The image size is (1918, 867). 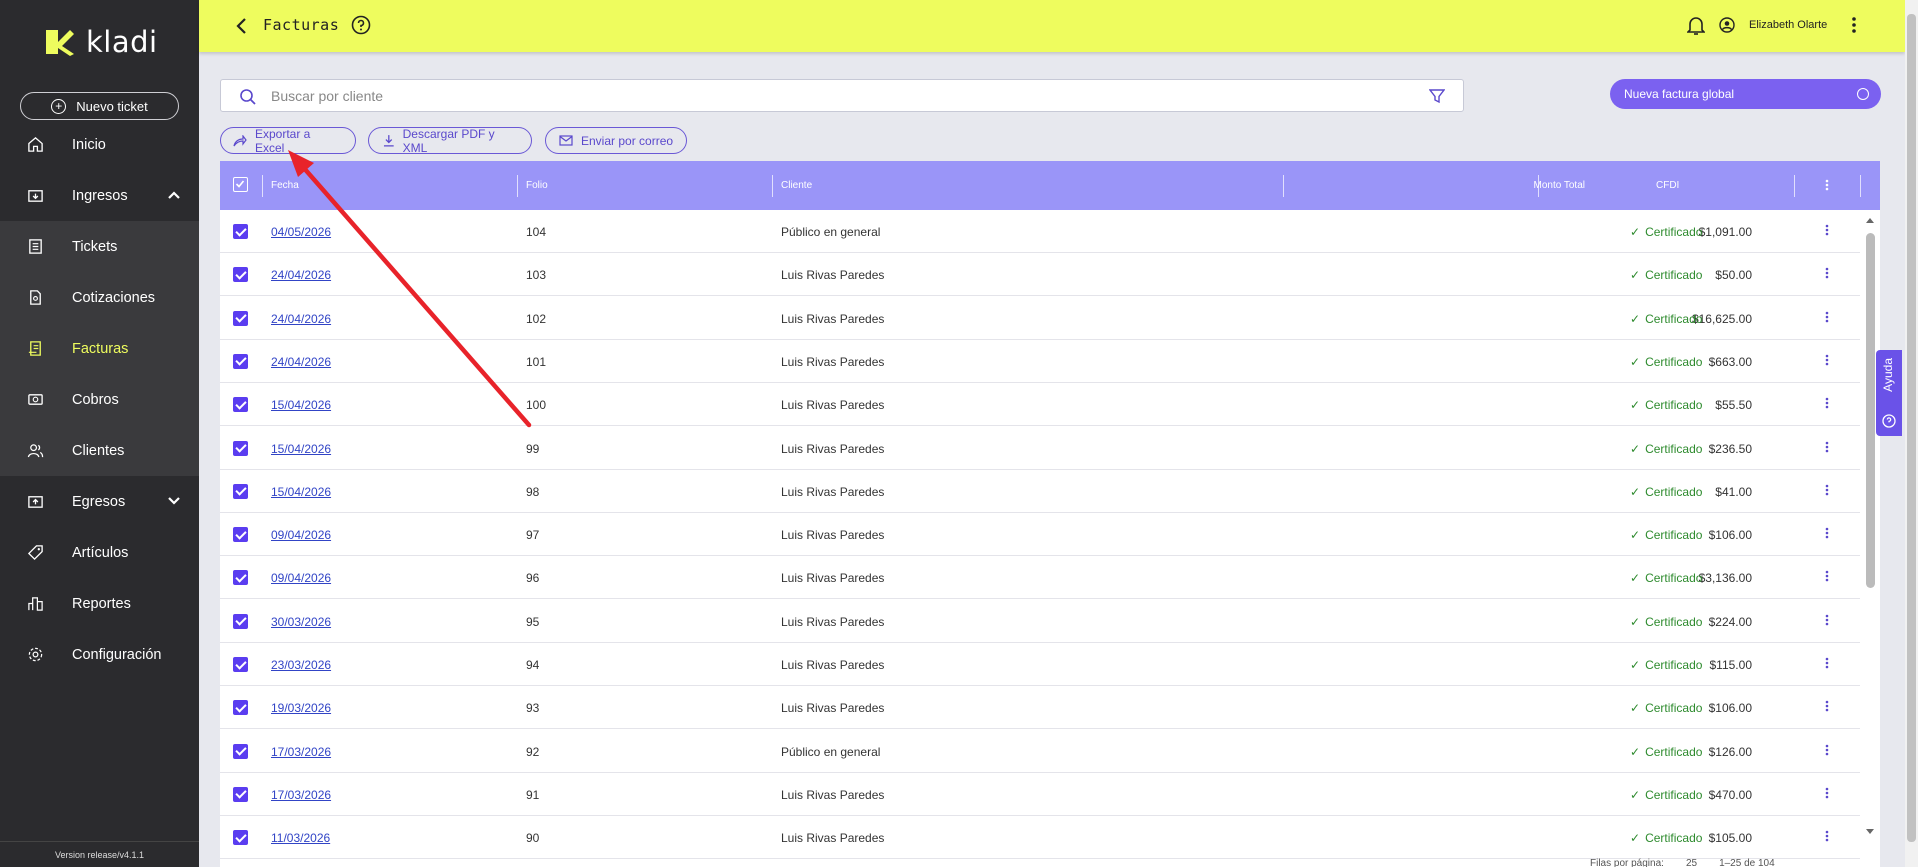 I want to click on sidebar-item-cotizaciones: Cotizaciones, so click(x=99, y=297).